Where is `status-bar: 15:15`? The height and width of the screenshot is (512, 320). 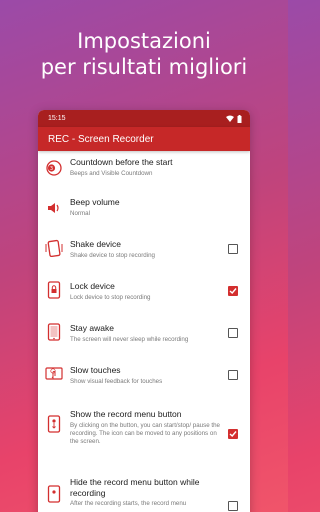
status-bar: 15:15 is located at coordinates (144, 118).